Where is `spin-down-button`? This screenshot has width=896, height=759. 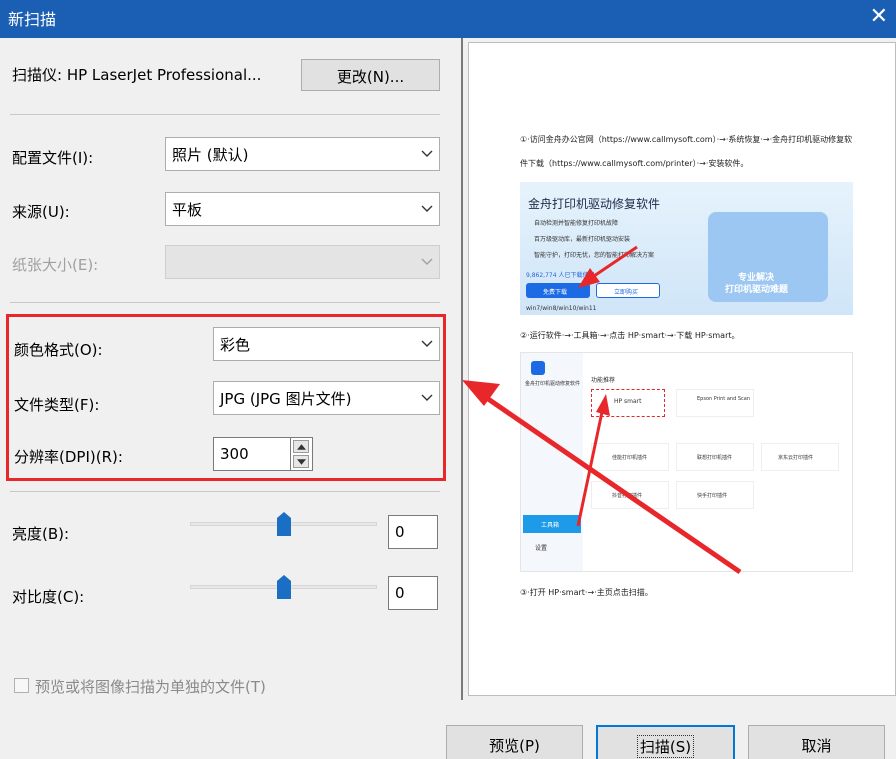 spin-down-button is located at coordinates (301, 461).